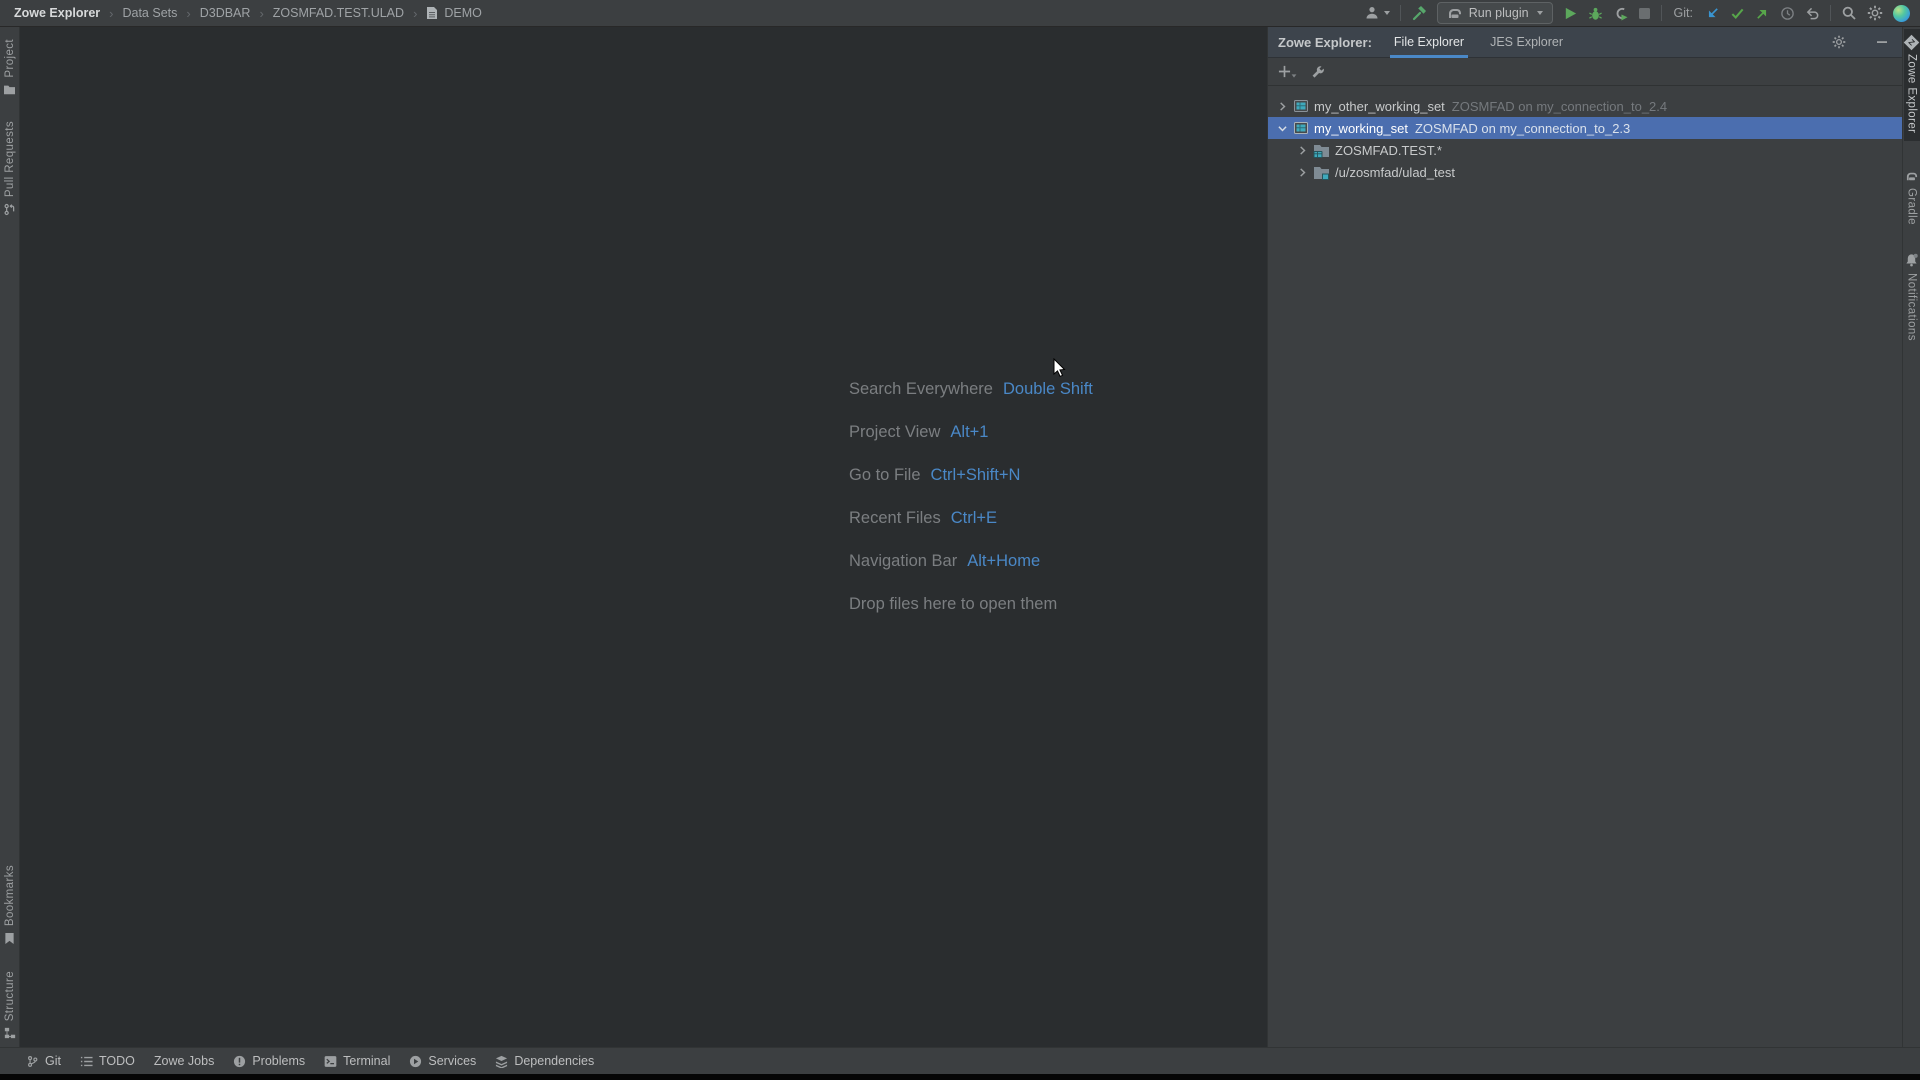 The image size is (1920, 1080). I want to click on tree-item-dataset-mask: ZOSMFAD.TEST.*, so click(1585, 150).